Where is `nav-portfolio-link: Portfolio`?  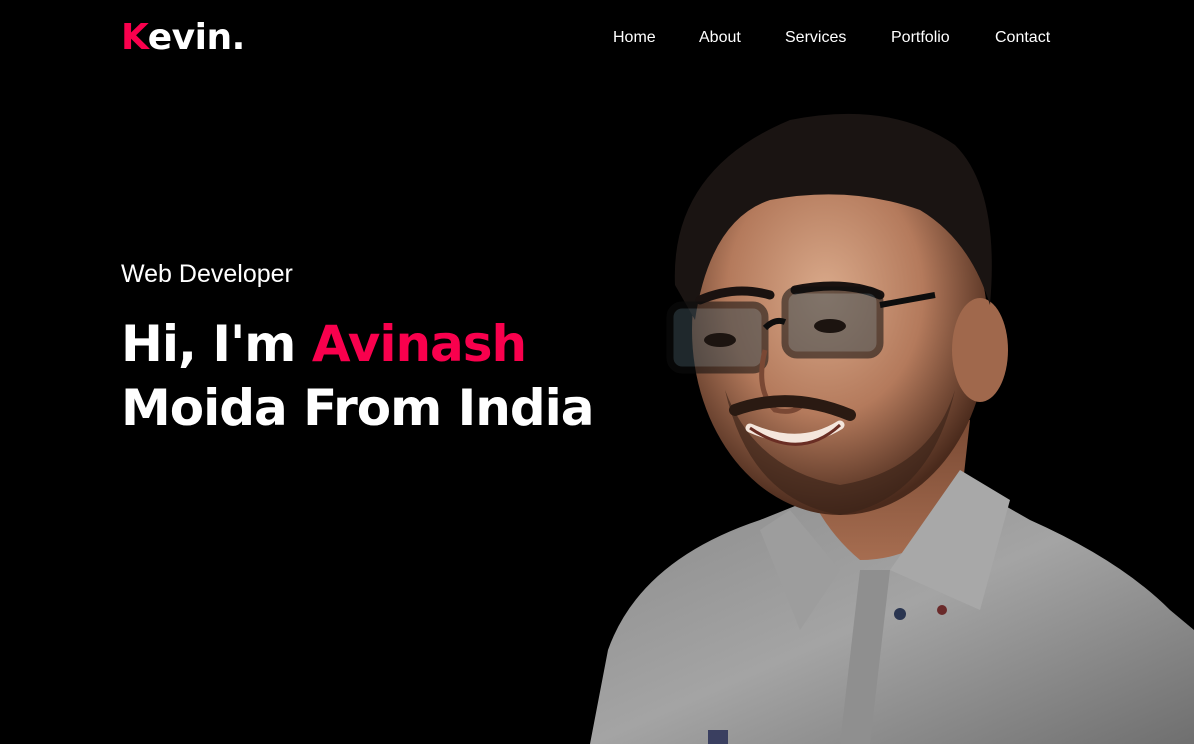
nav-portfolio-link: Portfolio is located at coordinates (920, 38).